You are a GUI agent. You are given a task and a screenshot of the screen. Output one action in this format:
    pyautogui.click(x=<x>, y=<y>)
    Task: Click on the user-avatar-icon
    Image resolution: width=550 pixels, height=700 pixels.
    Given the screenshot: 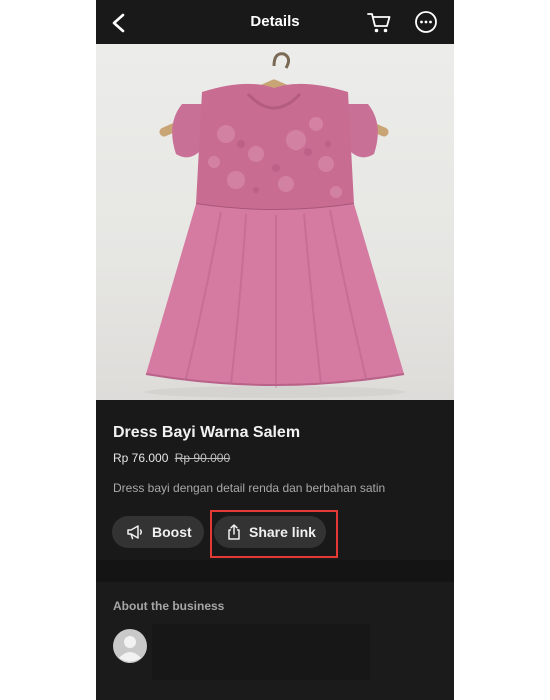 What is the action you would take?
    pyautogui.click(x=130, y=646)
    